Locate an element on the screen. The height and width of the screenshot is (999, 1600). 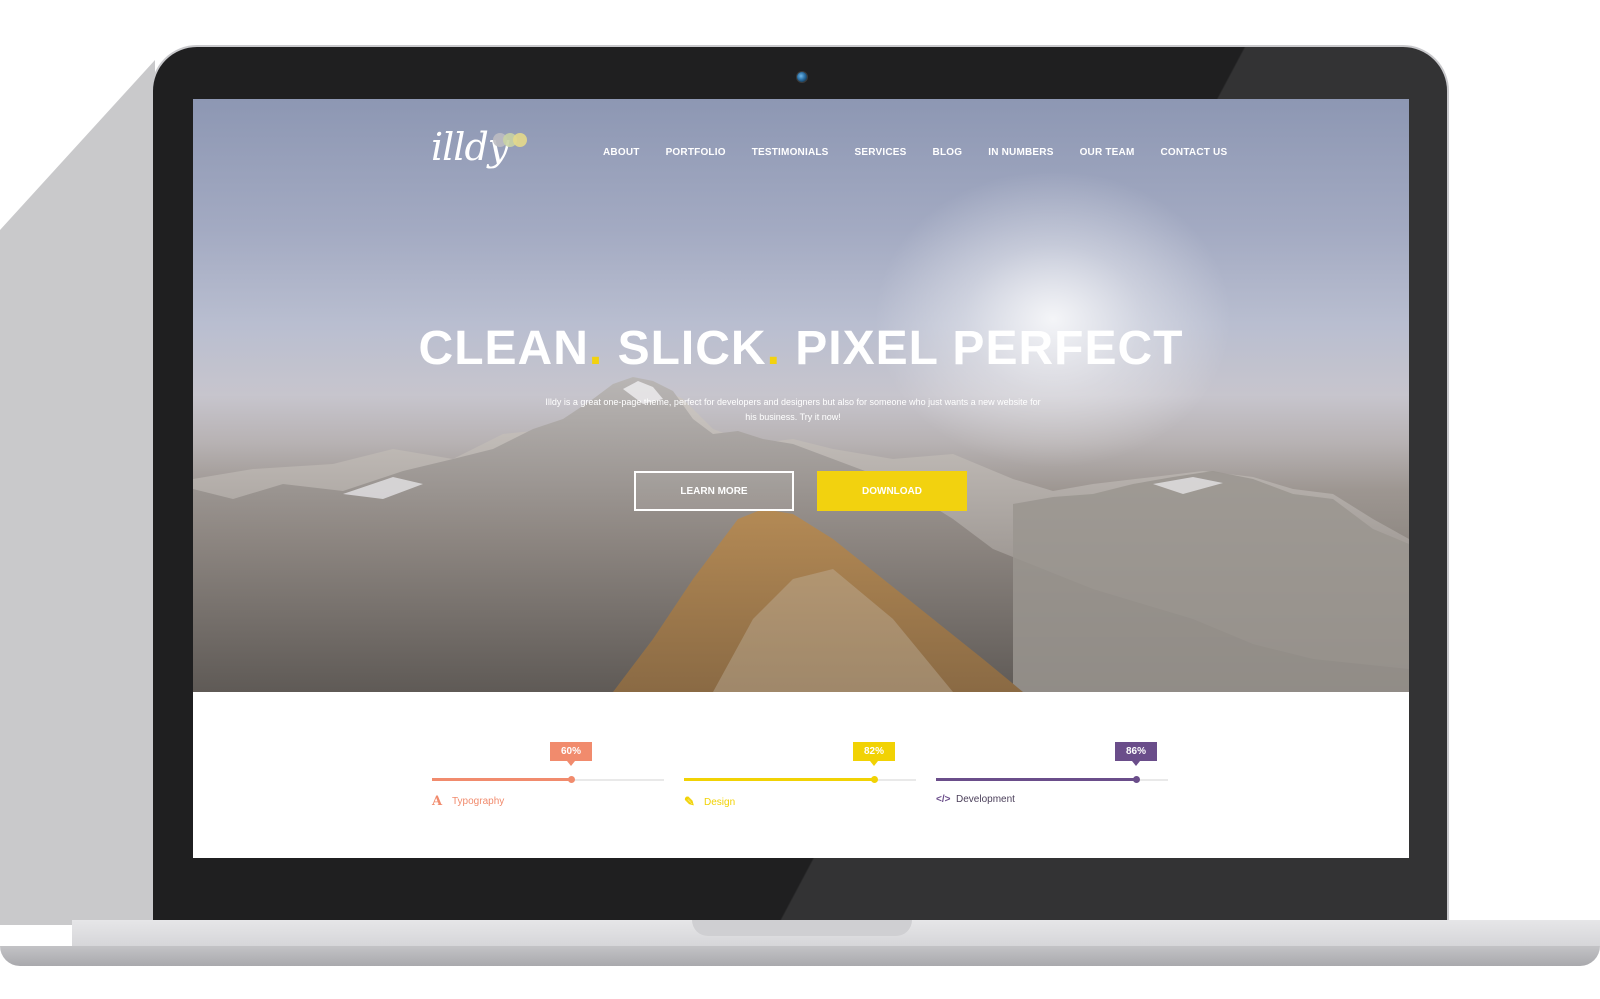
base-notch is located at coordinates (802, 928).